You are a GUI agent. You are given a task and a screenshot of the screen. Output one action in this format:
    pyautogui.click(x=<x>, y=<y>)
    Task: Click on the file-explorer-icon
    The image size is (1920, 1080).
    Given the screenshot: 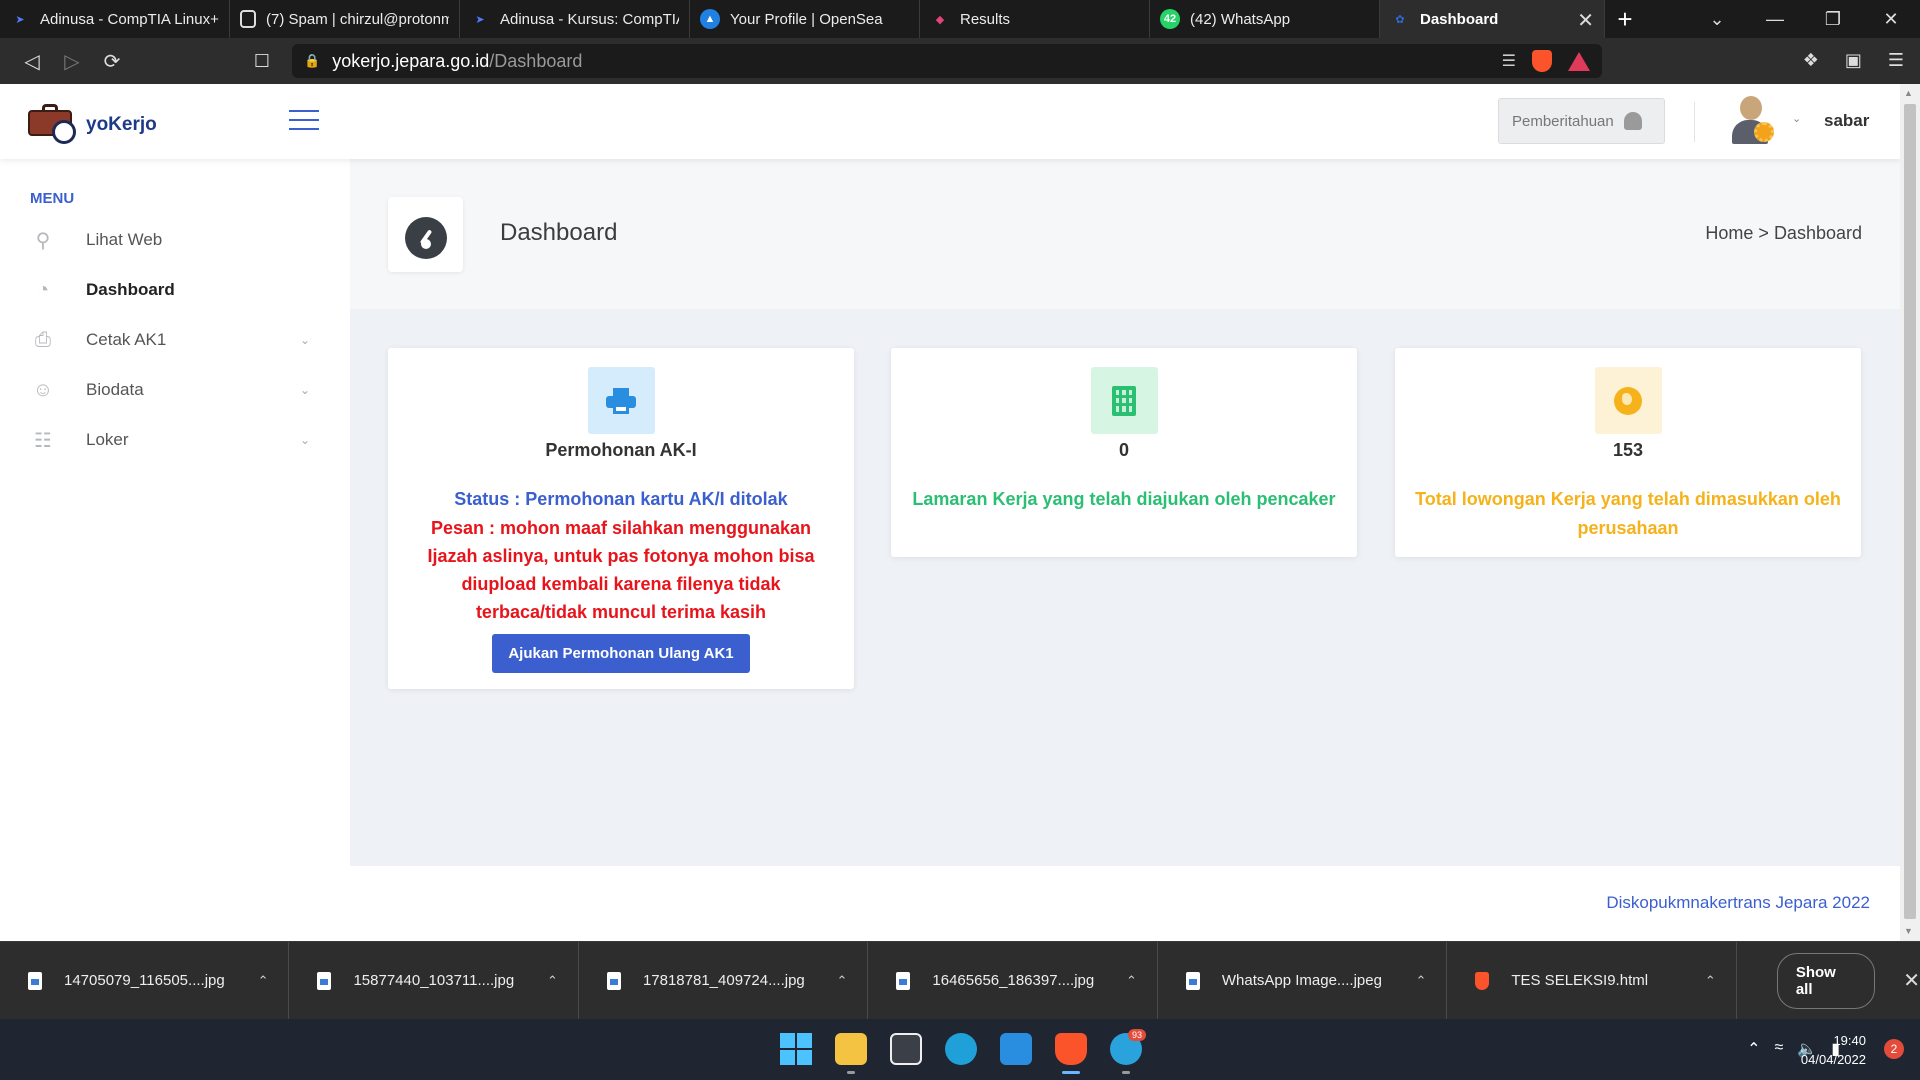 What is the action you would take?
    pyautogui.click(x=851, y=1049)
    